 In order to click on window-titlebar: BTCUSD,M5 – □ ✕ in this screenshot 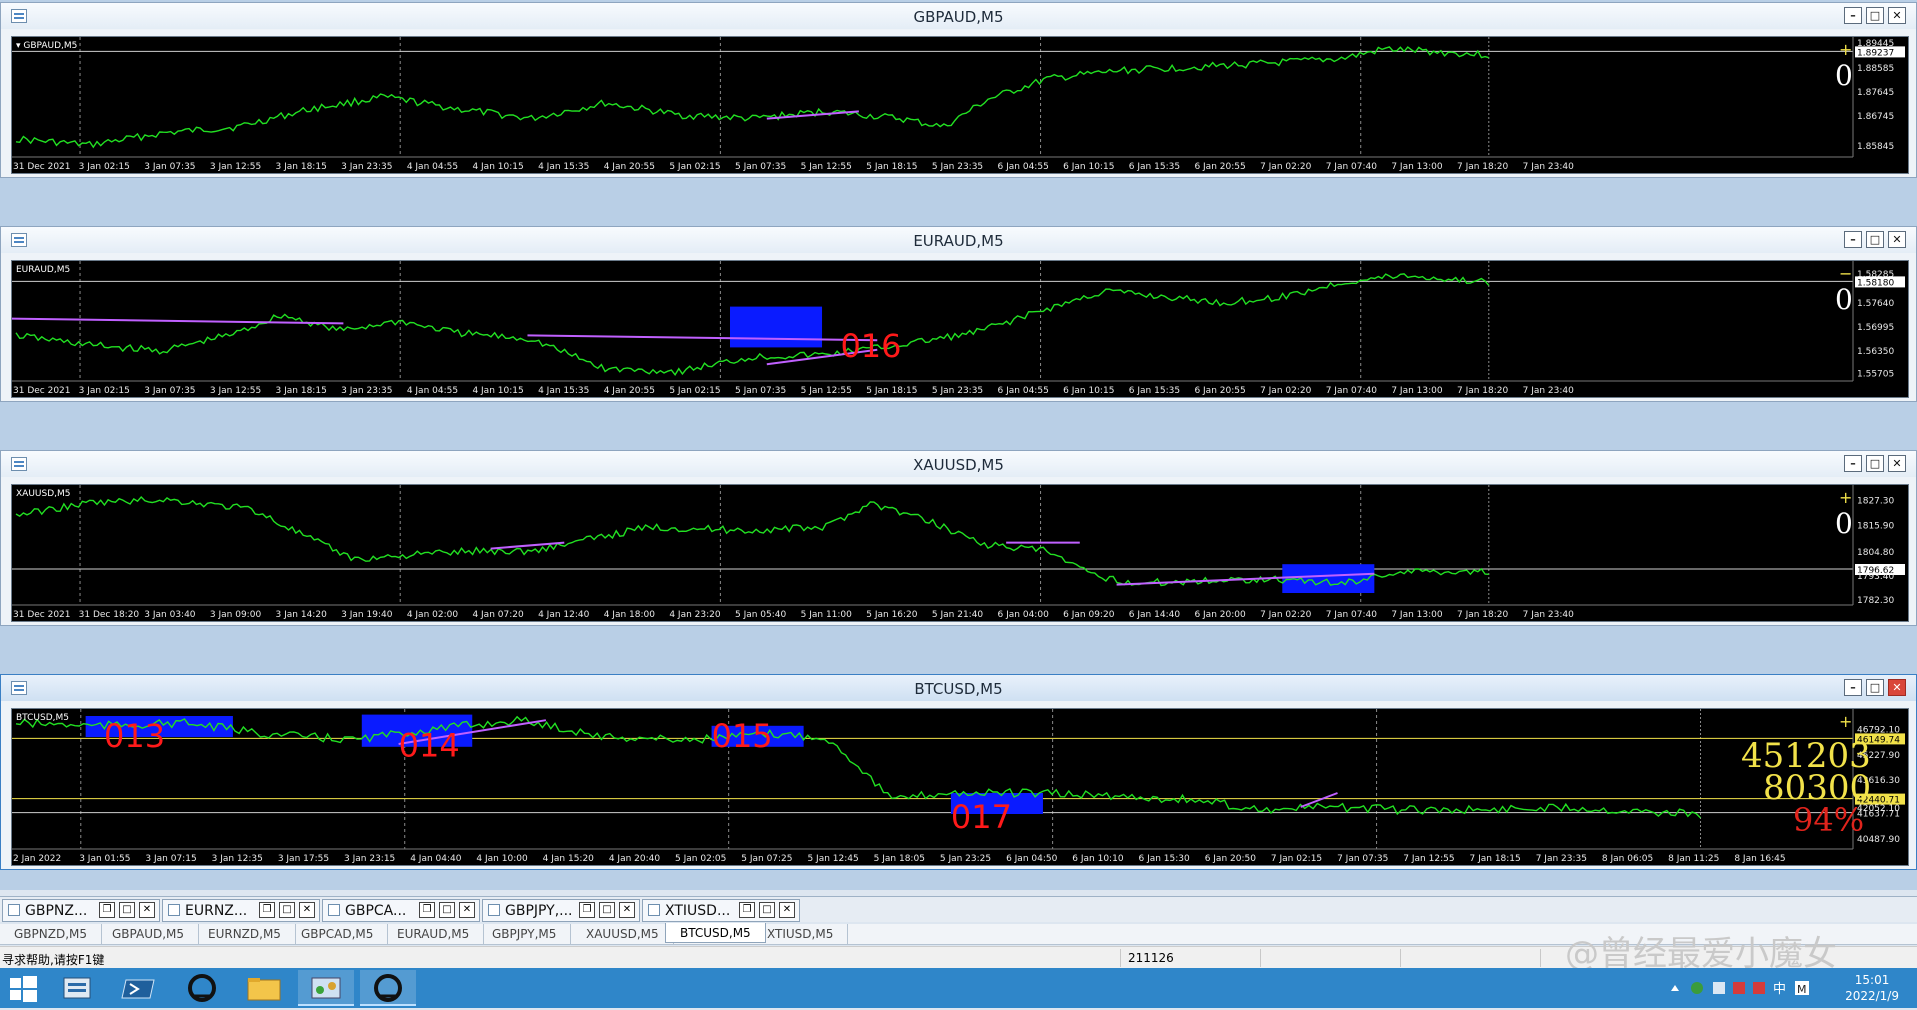, I will do `click(958, 688)`.